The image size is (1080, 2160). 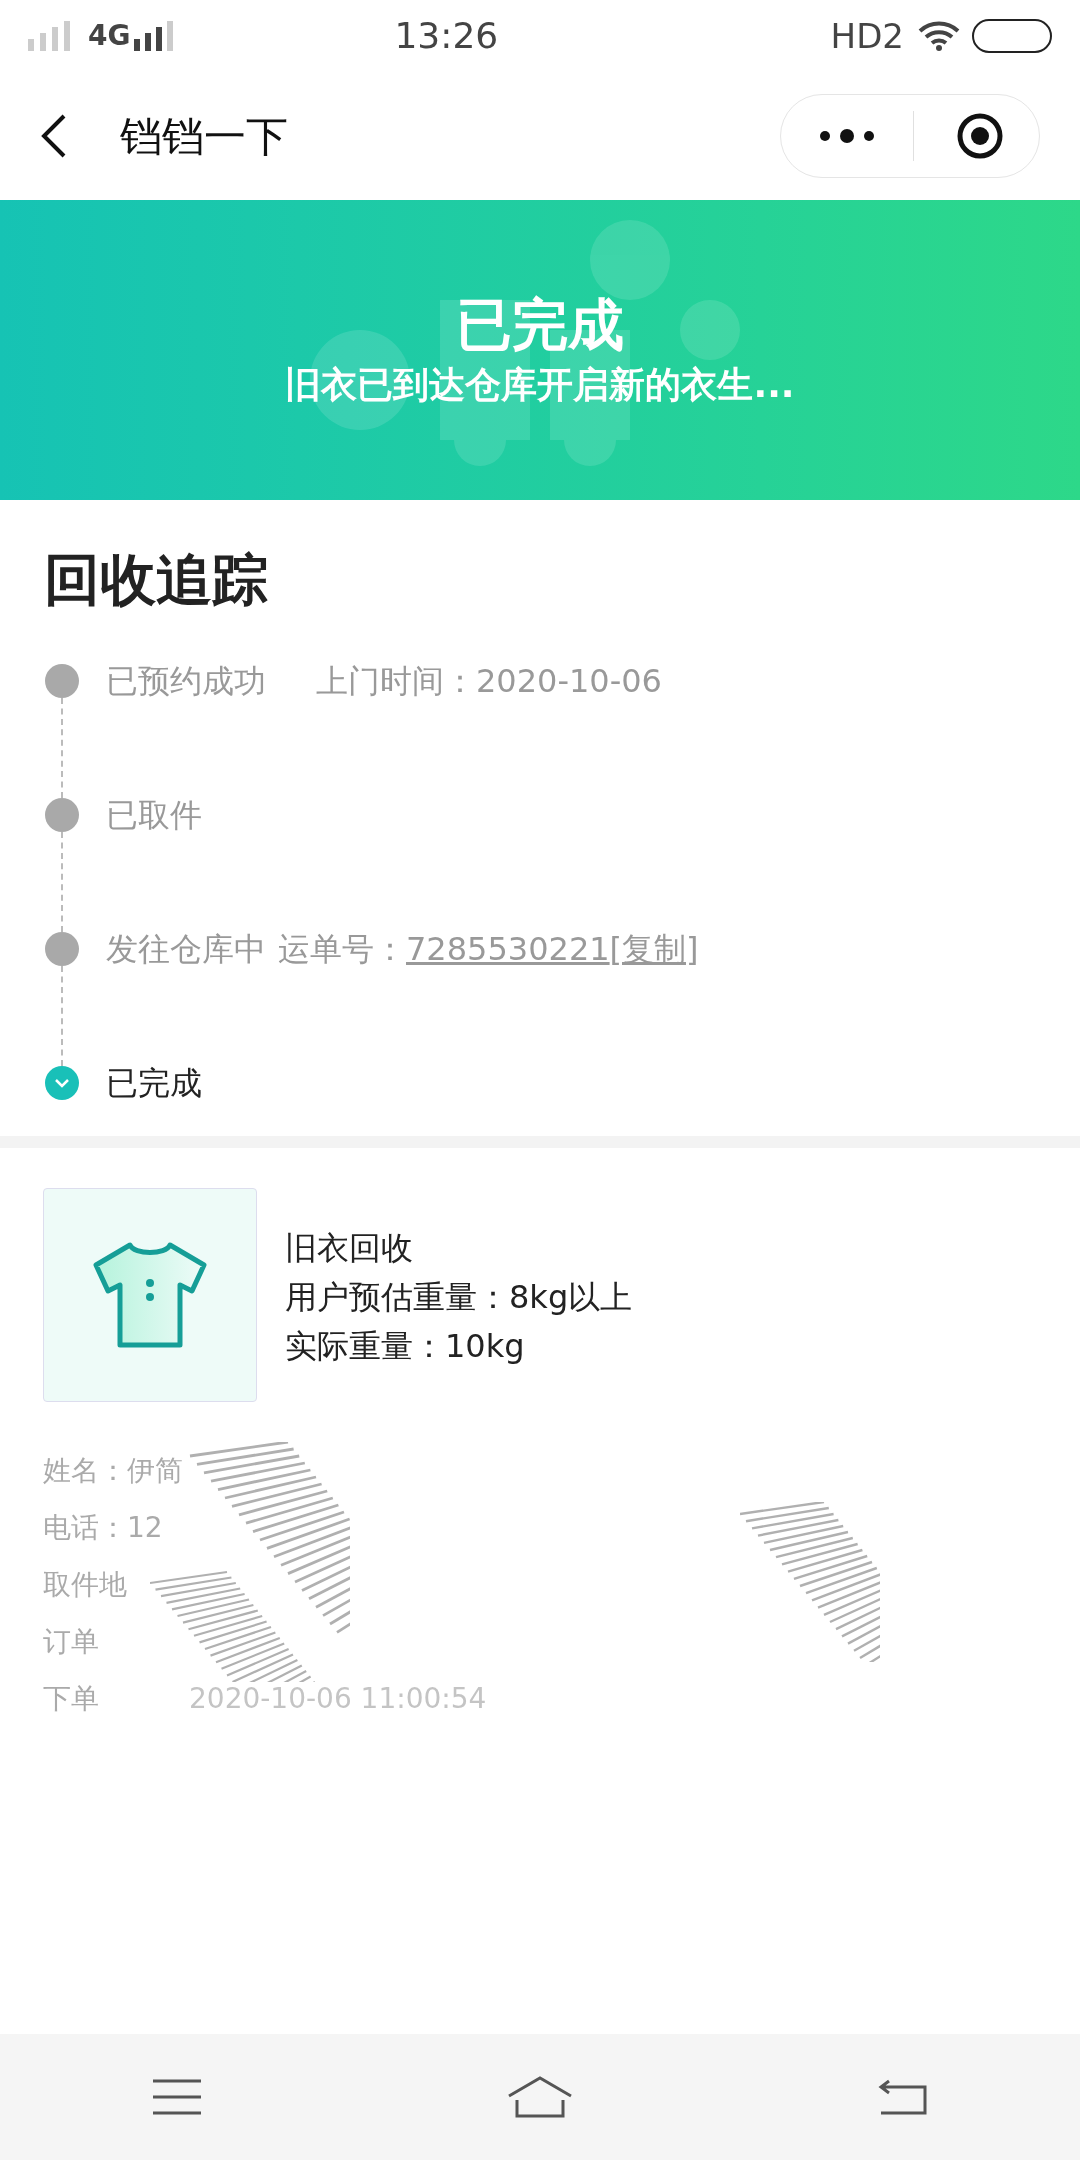 I want to click on step-label: 已取件, so click(x=154, y=815).